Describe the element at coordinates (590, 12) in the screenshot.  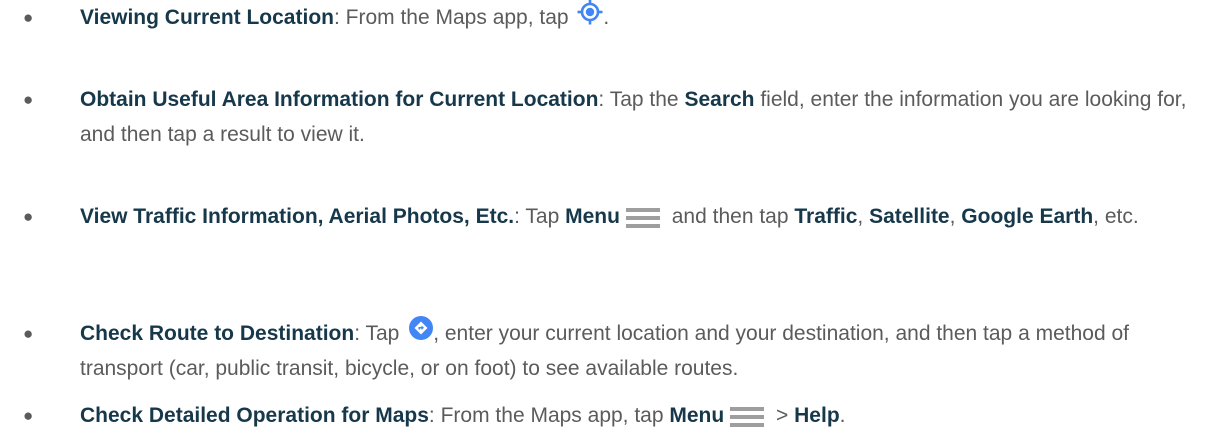
I see `my-location-icon` at that location.